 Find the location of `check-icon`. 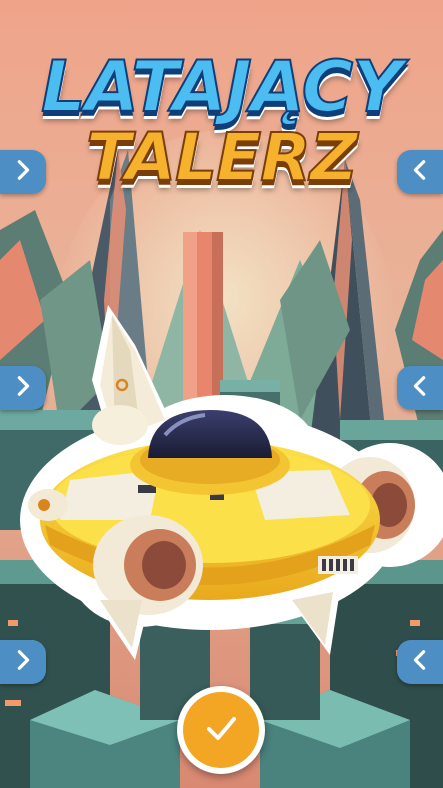

check-icon is located at coordinates (221, 730).